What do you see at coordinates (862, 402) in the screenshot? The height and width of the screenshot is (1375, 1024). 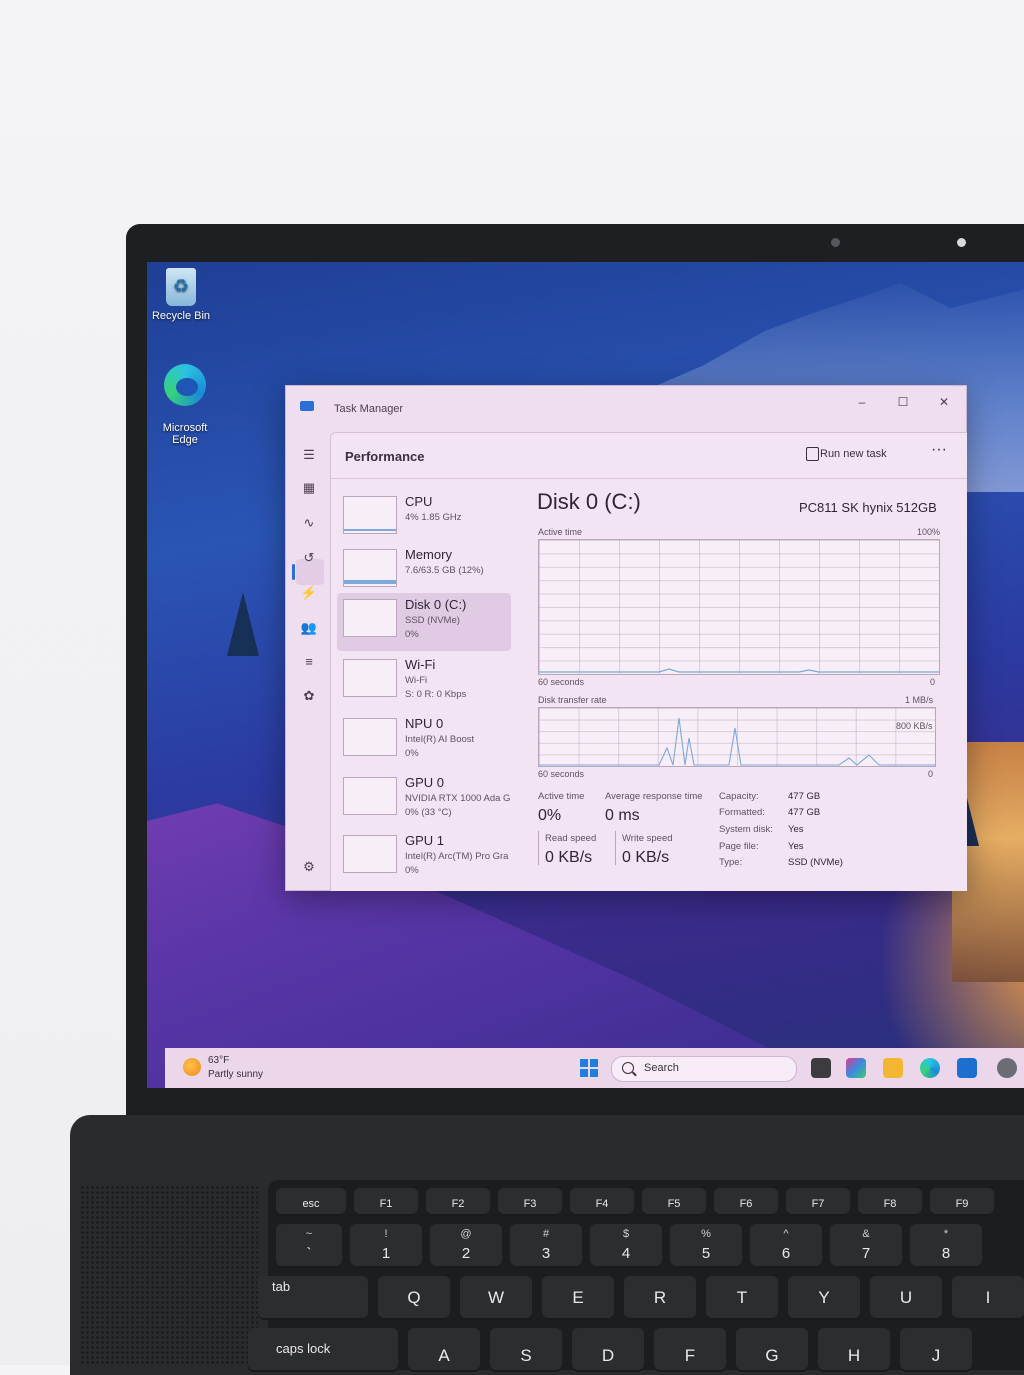 I see `minimize-button: –` at bounding box center [862, 402].